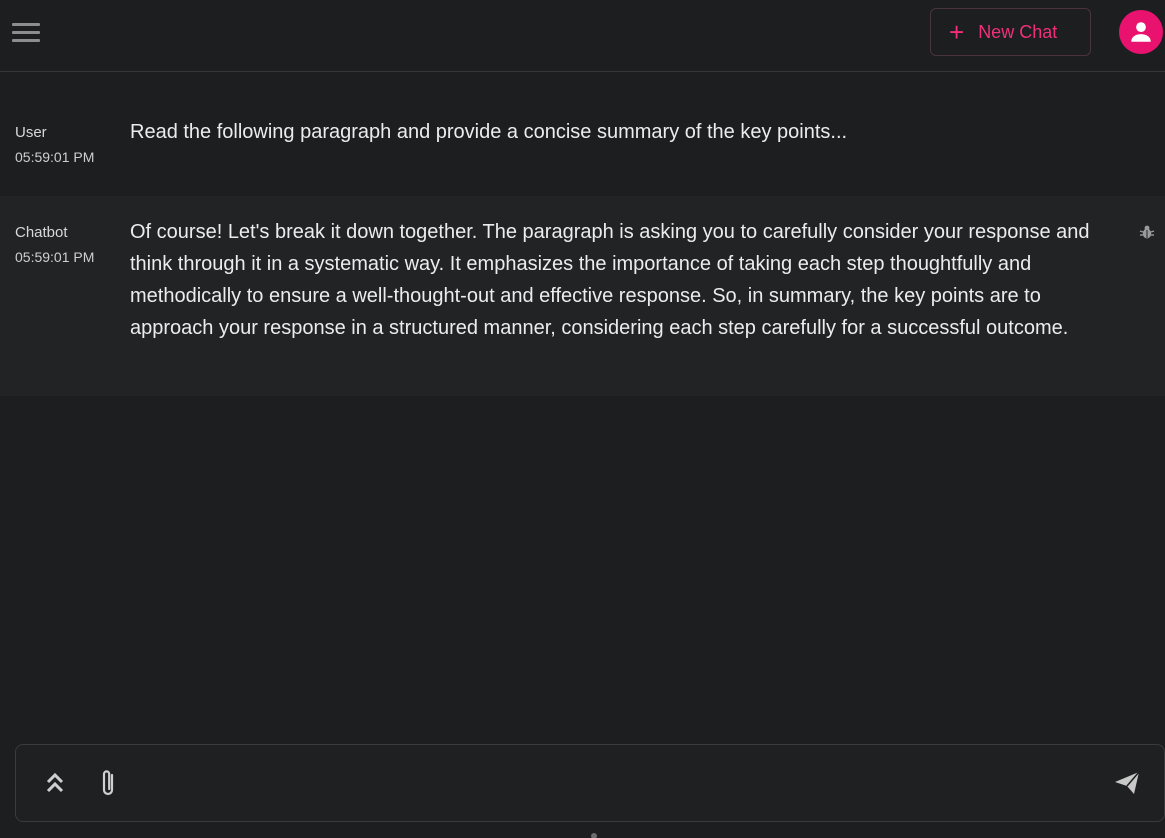 The width and height of the screenshot is (1165, 838). I want to click on paperclip-icon, so click(108, 783).